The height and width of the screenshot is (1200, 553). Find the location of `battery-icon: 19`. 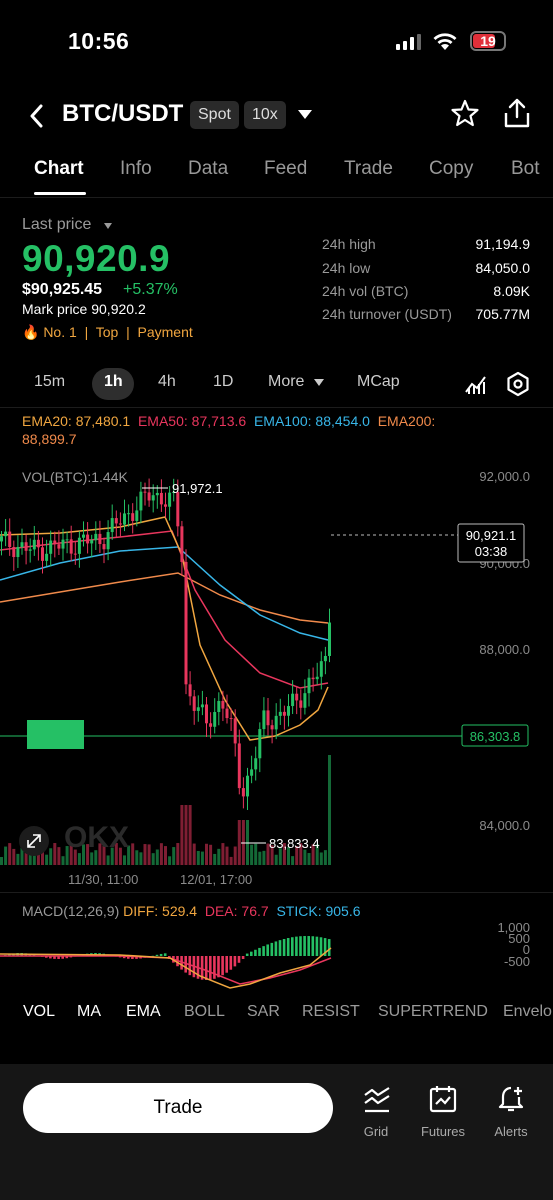

battery-icon: 19 is located at coordinates (488, 41).